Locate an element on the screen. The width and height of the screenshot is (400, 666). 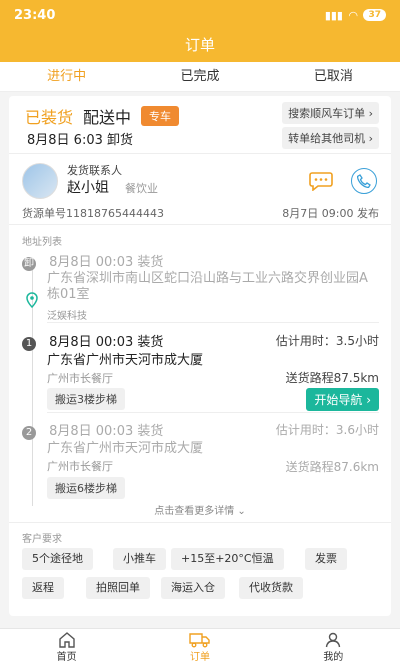
phone-icon is located at coordinates (364, 181).